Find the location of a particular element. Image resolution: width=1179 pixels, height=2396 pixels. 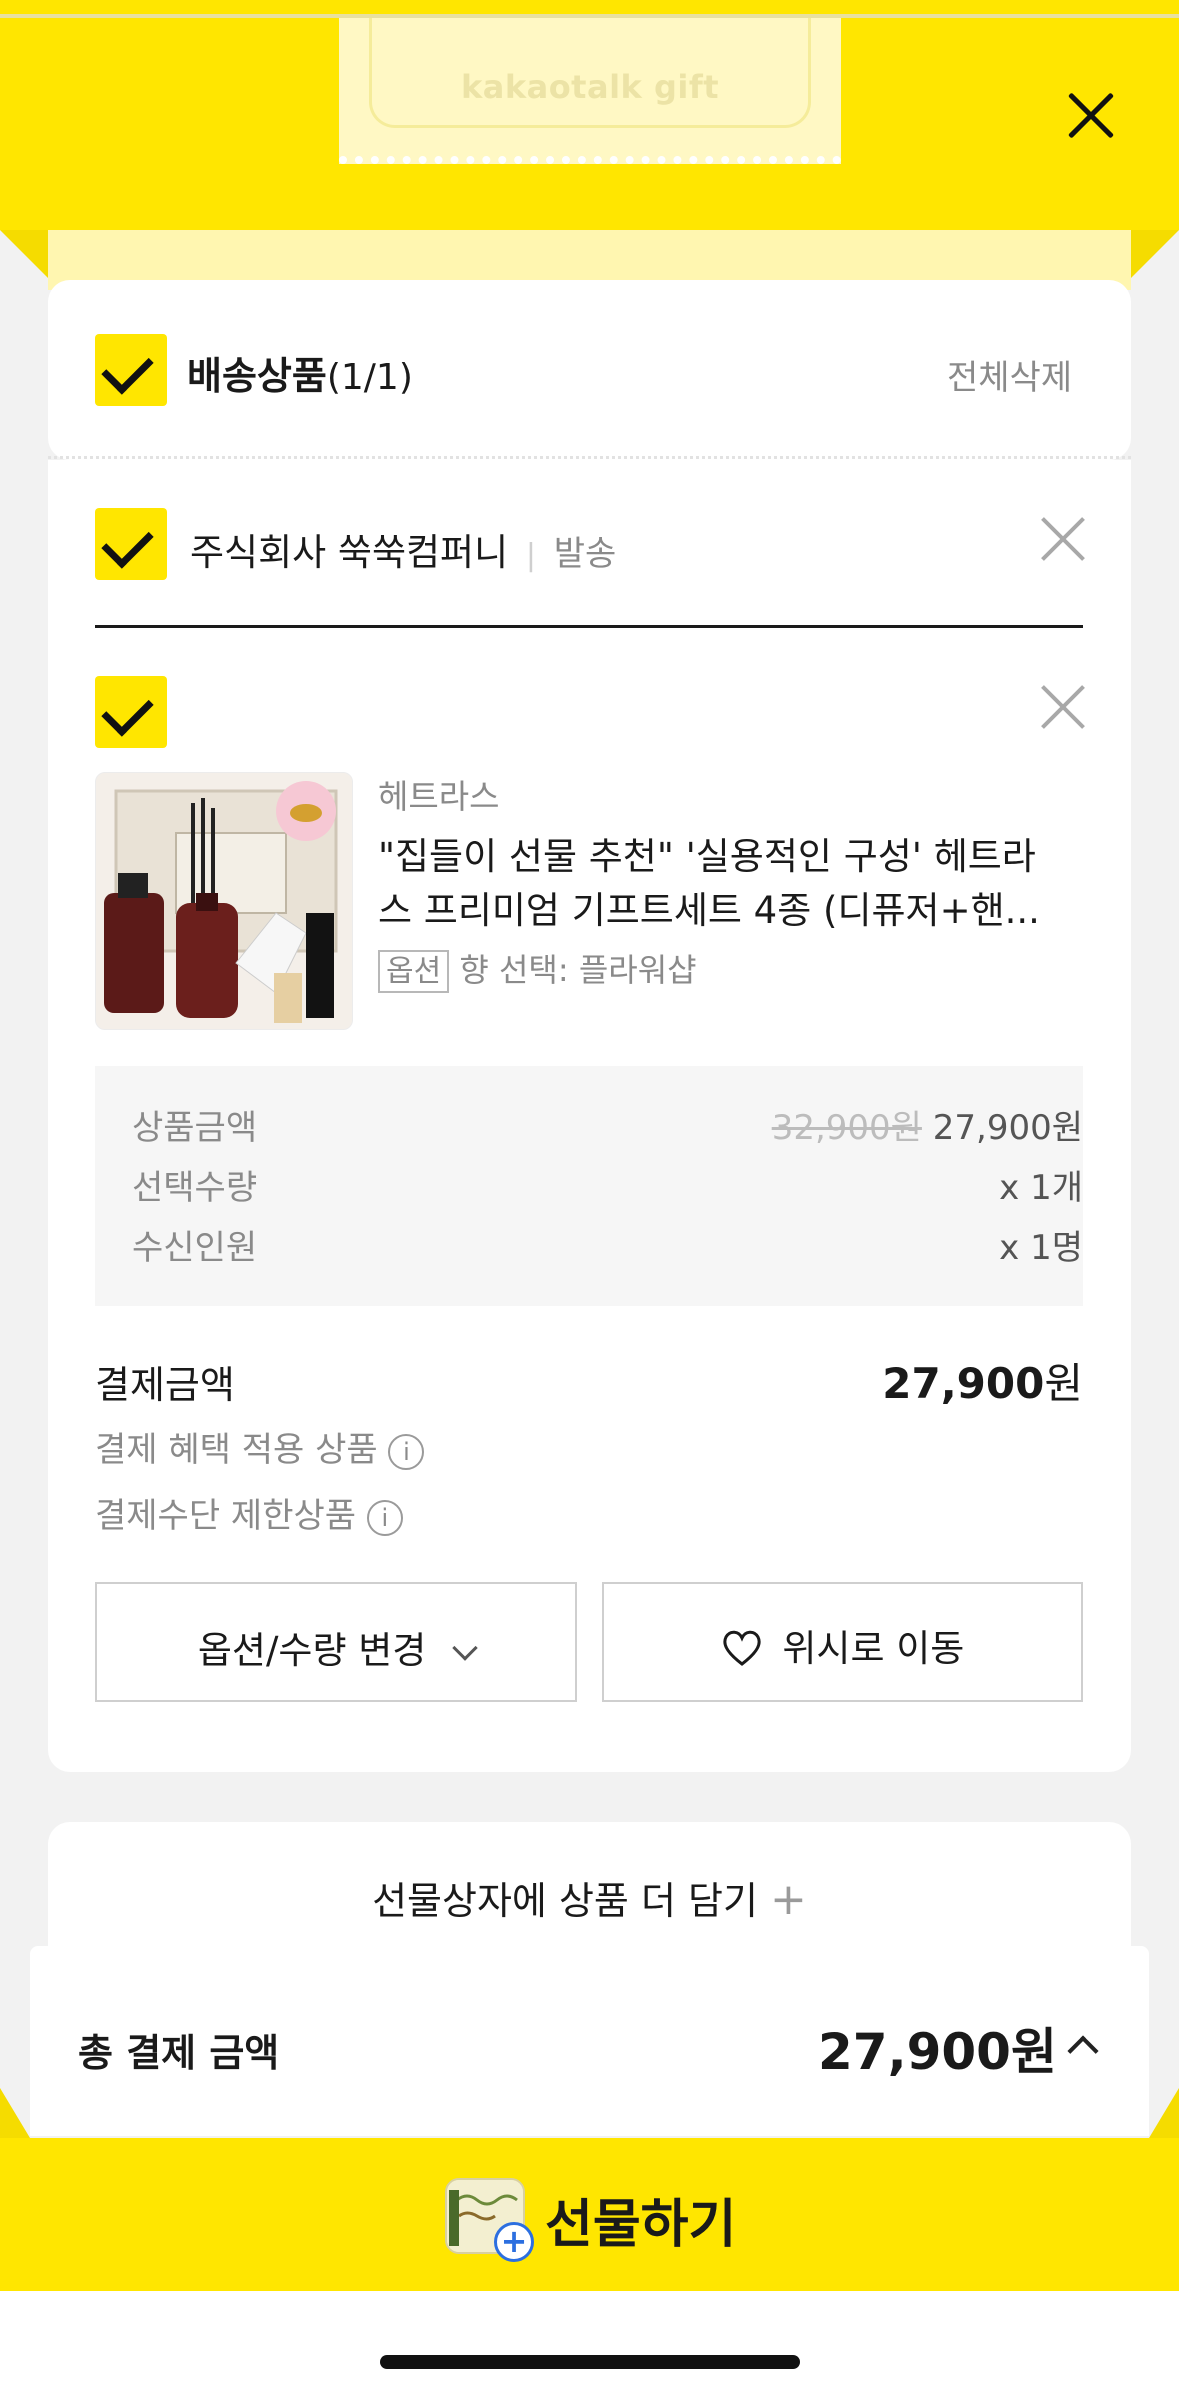

section-title: 배송상품(1/1) is located at coordinates (300, 376).